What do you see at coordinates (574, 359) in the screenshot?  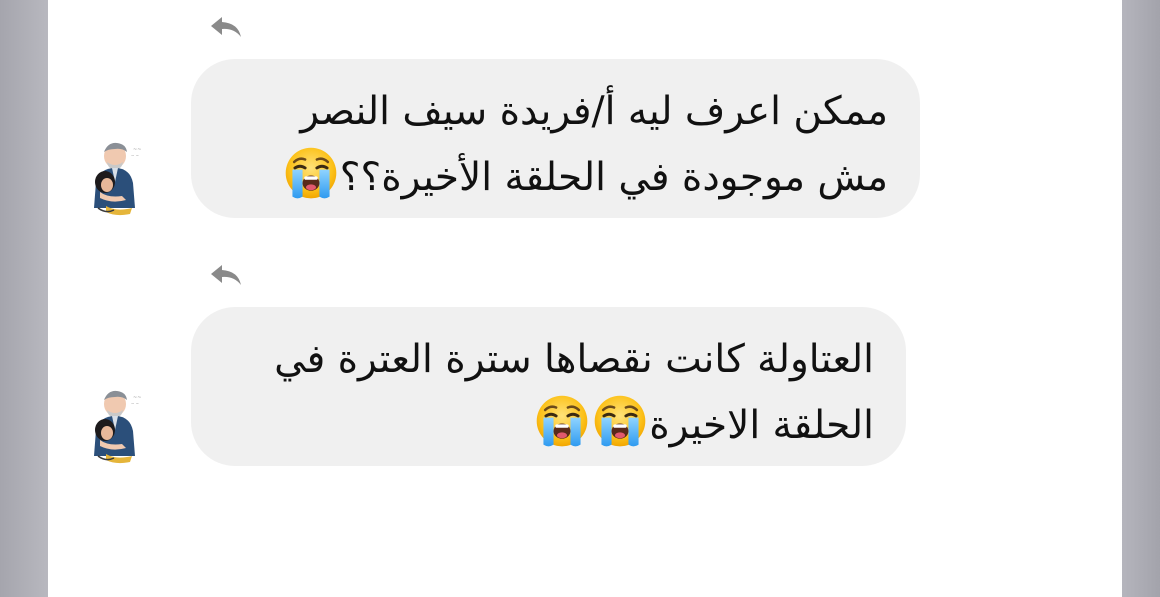 I see `message-text-line: العتاولة كانت نقصاها سترة العترة في` at bounding box center [574, 359].